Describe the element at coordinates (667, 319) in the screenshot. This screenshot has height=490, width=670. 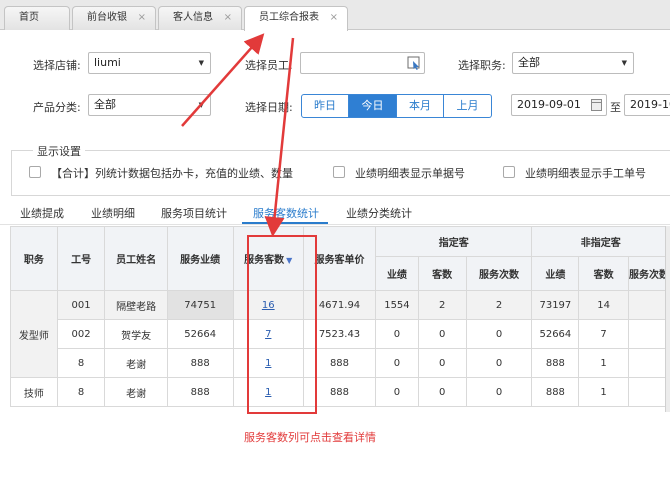
I see `horizontal-scroll-edge` at that location.